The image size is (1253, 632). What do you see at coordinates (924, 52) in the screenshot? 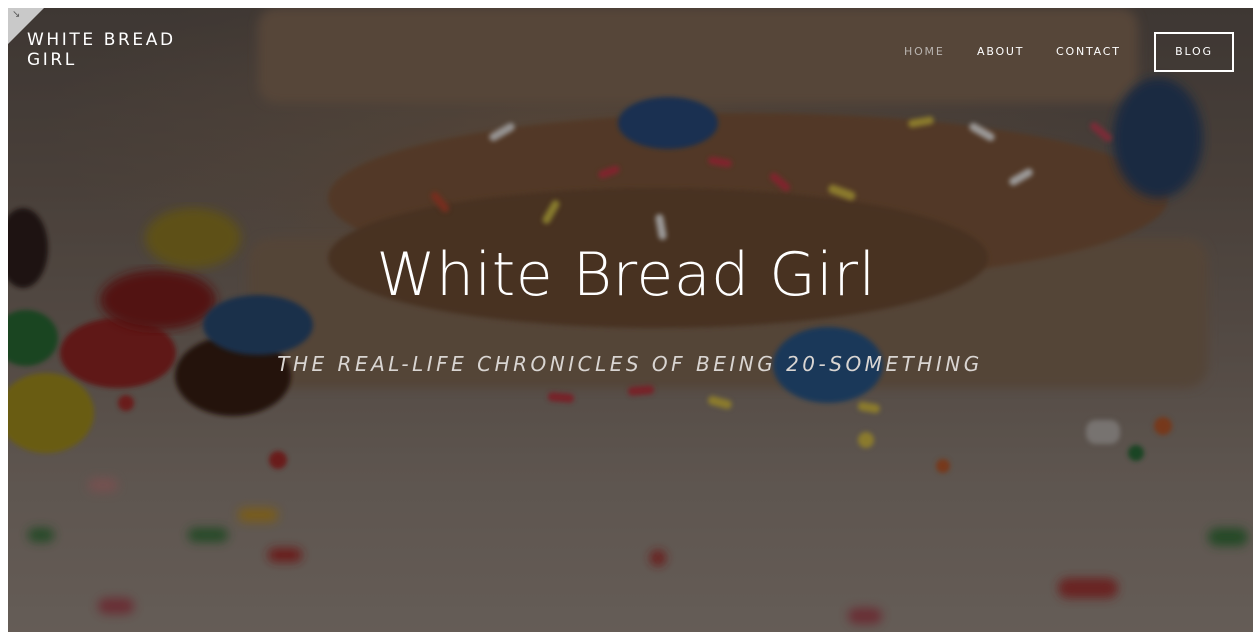
I see `nav-home-link: HOME` at bounding box center [924, 52].